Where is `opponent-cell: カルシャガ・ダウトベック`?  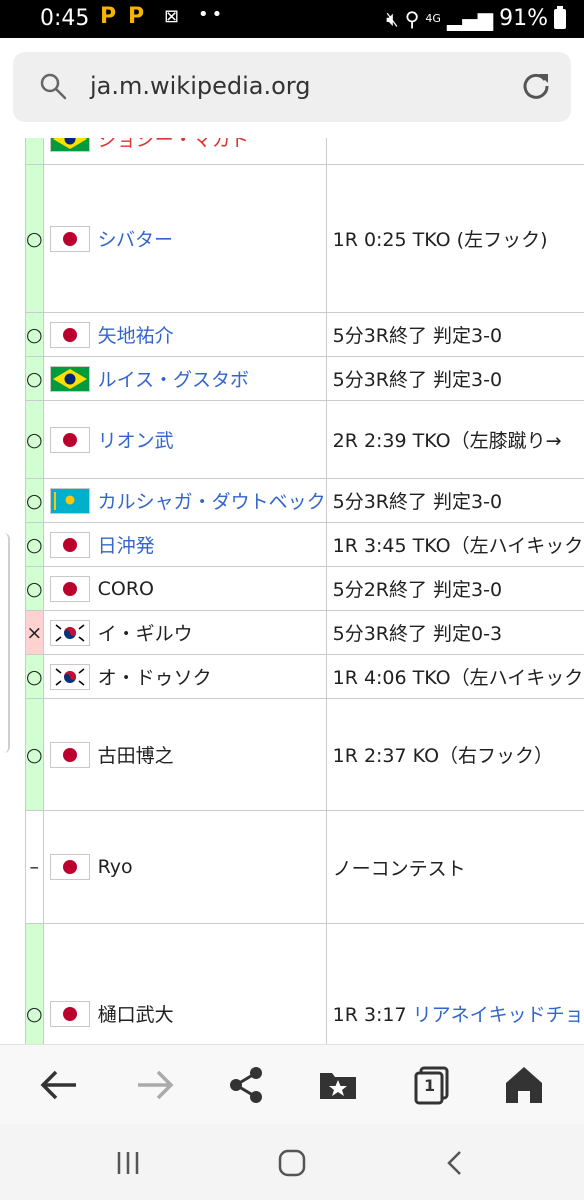 opponent-cell: カルシャガ・ダウトベック is located at coordinates (184, 500).